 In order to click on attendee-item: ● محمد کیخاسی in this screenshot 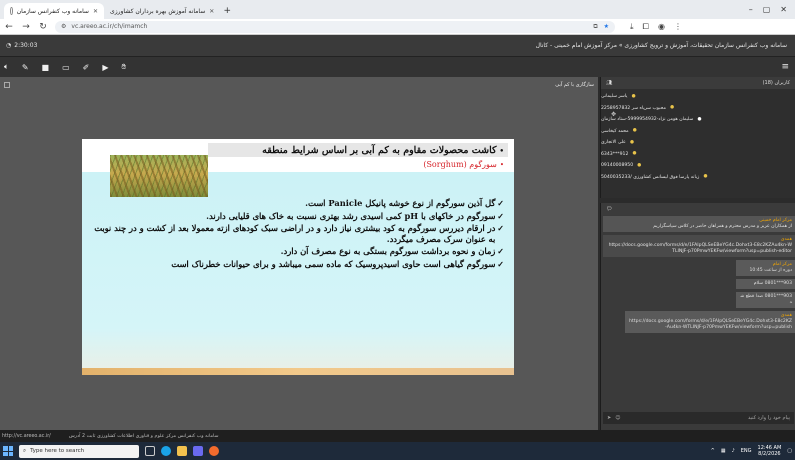, I will do `click(698, 132)`.